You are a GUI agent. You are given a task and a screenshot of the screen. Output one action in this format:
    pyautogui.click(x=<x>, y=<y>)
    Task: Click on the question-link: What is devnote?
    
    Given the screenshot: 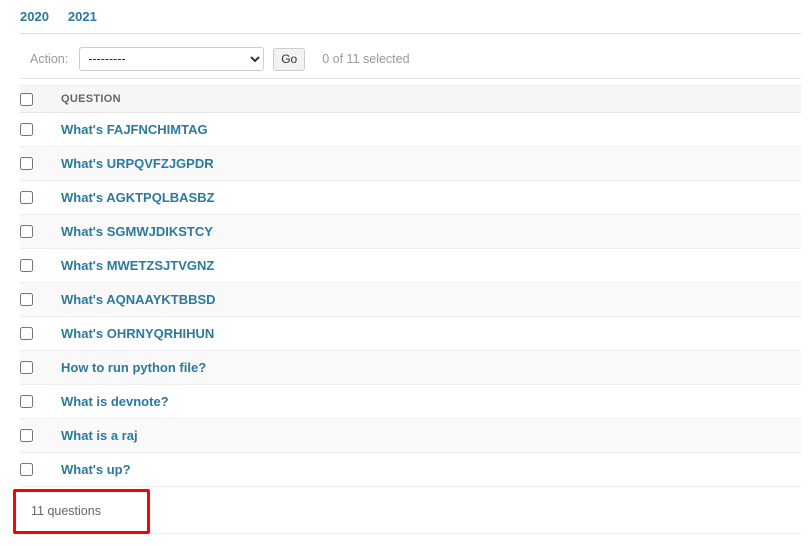 What is the action you would take?
    pyautogui.click(x=115, y=401)
    